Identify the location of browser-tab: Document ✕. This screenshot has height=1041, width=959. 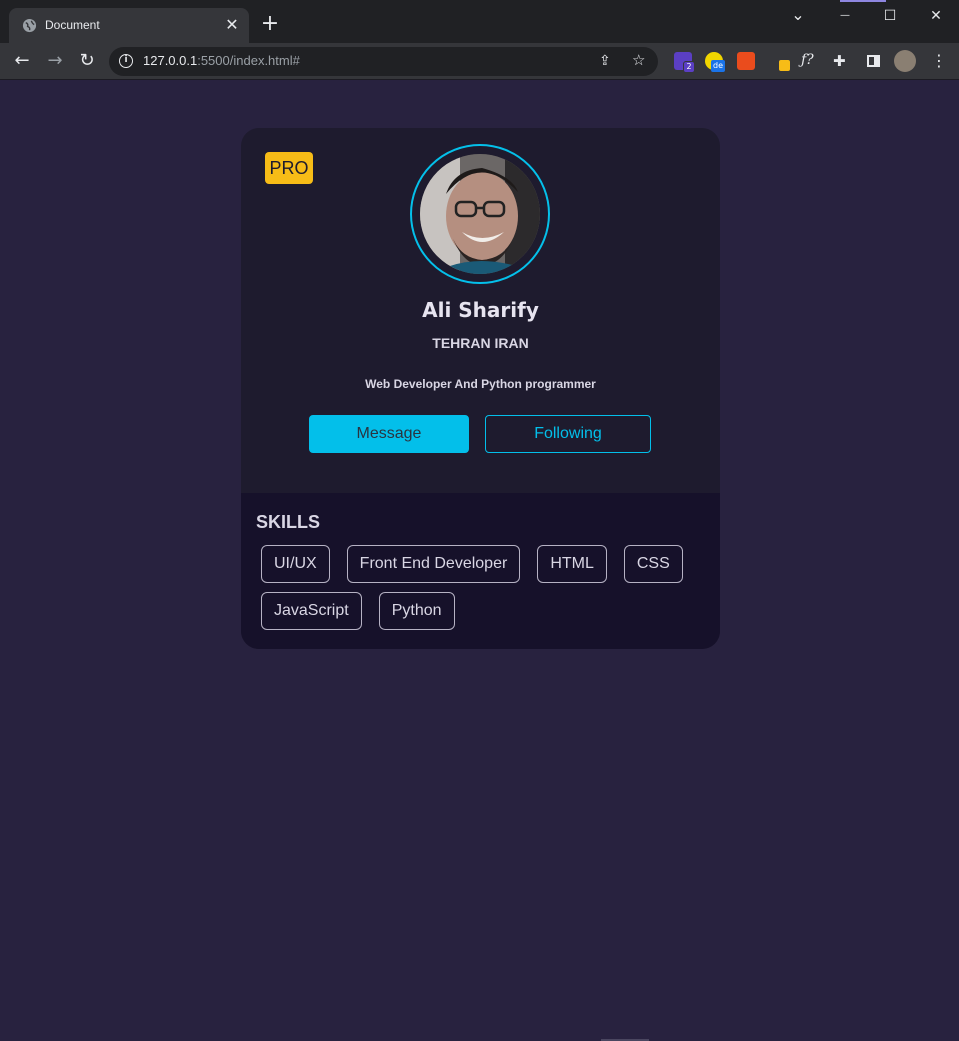
(129, 25).